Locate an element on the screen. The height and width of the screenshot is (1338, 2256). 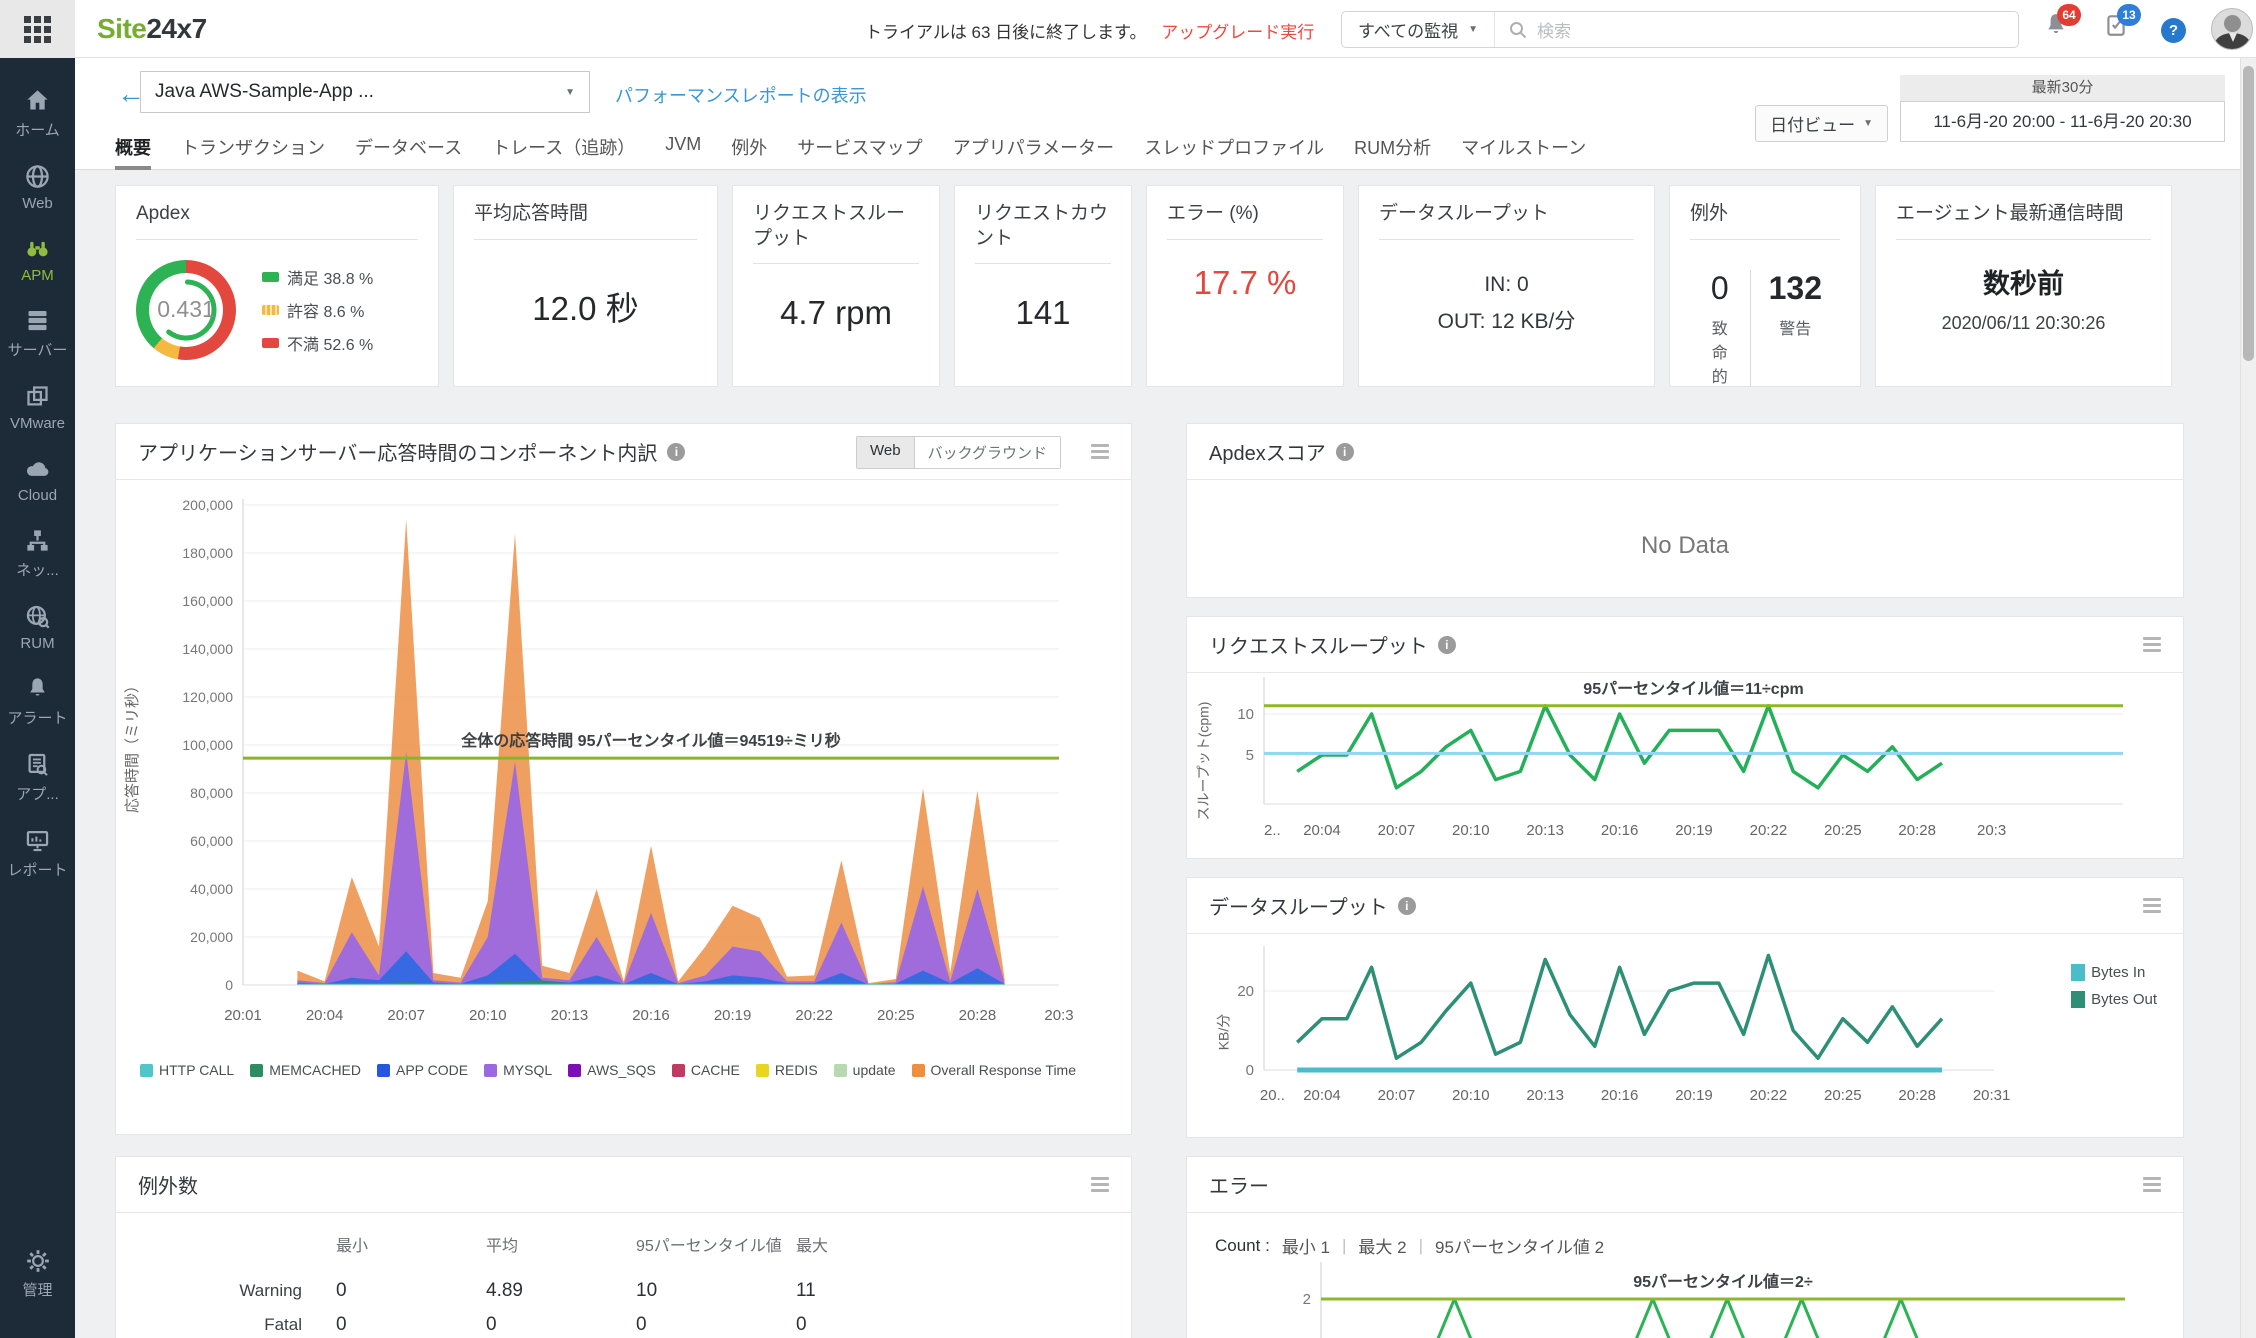
toggle-web: Web is located at coordinates (886, 452).